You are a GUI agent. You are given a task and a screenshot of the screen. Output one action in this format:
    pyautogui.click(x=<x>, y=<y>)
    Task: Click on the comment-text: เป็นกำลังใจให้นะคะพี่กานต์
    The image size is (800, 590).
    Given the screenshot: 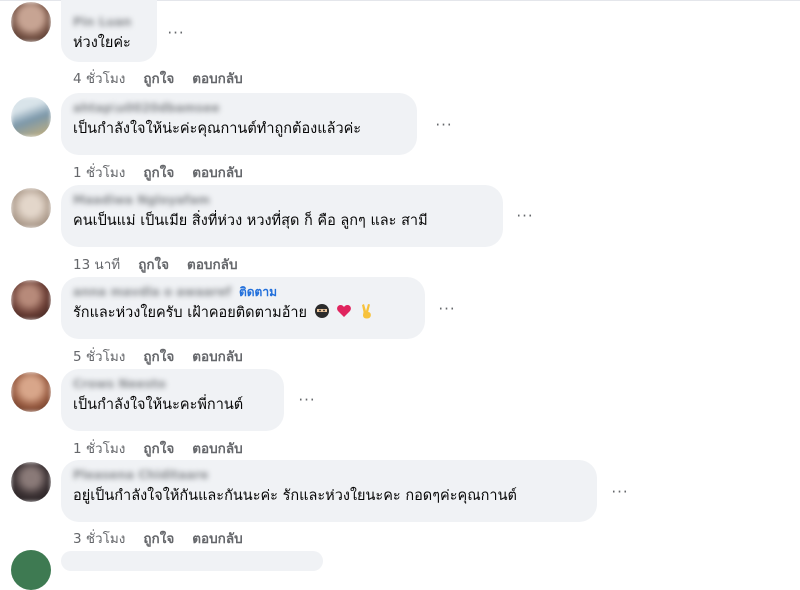 What is the action you would take?
    pyautogui.click(x=158, y=405)
    